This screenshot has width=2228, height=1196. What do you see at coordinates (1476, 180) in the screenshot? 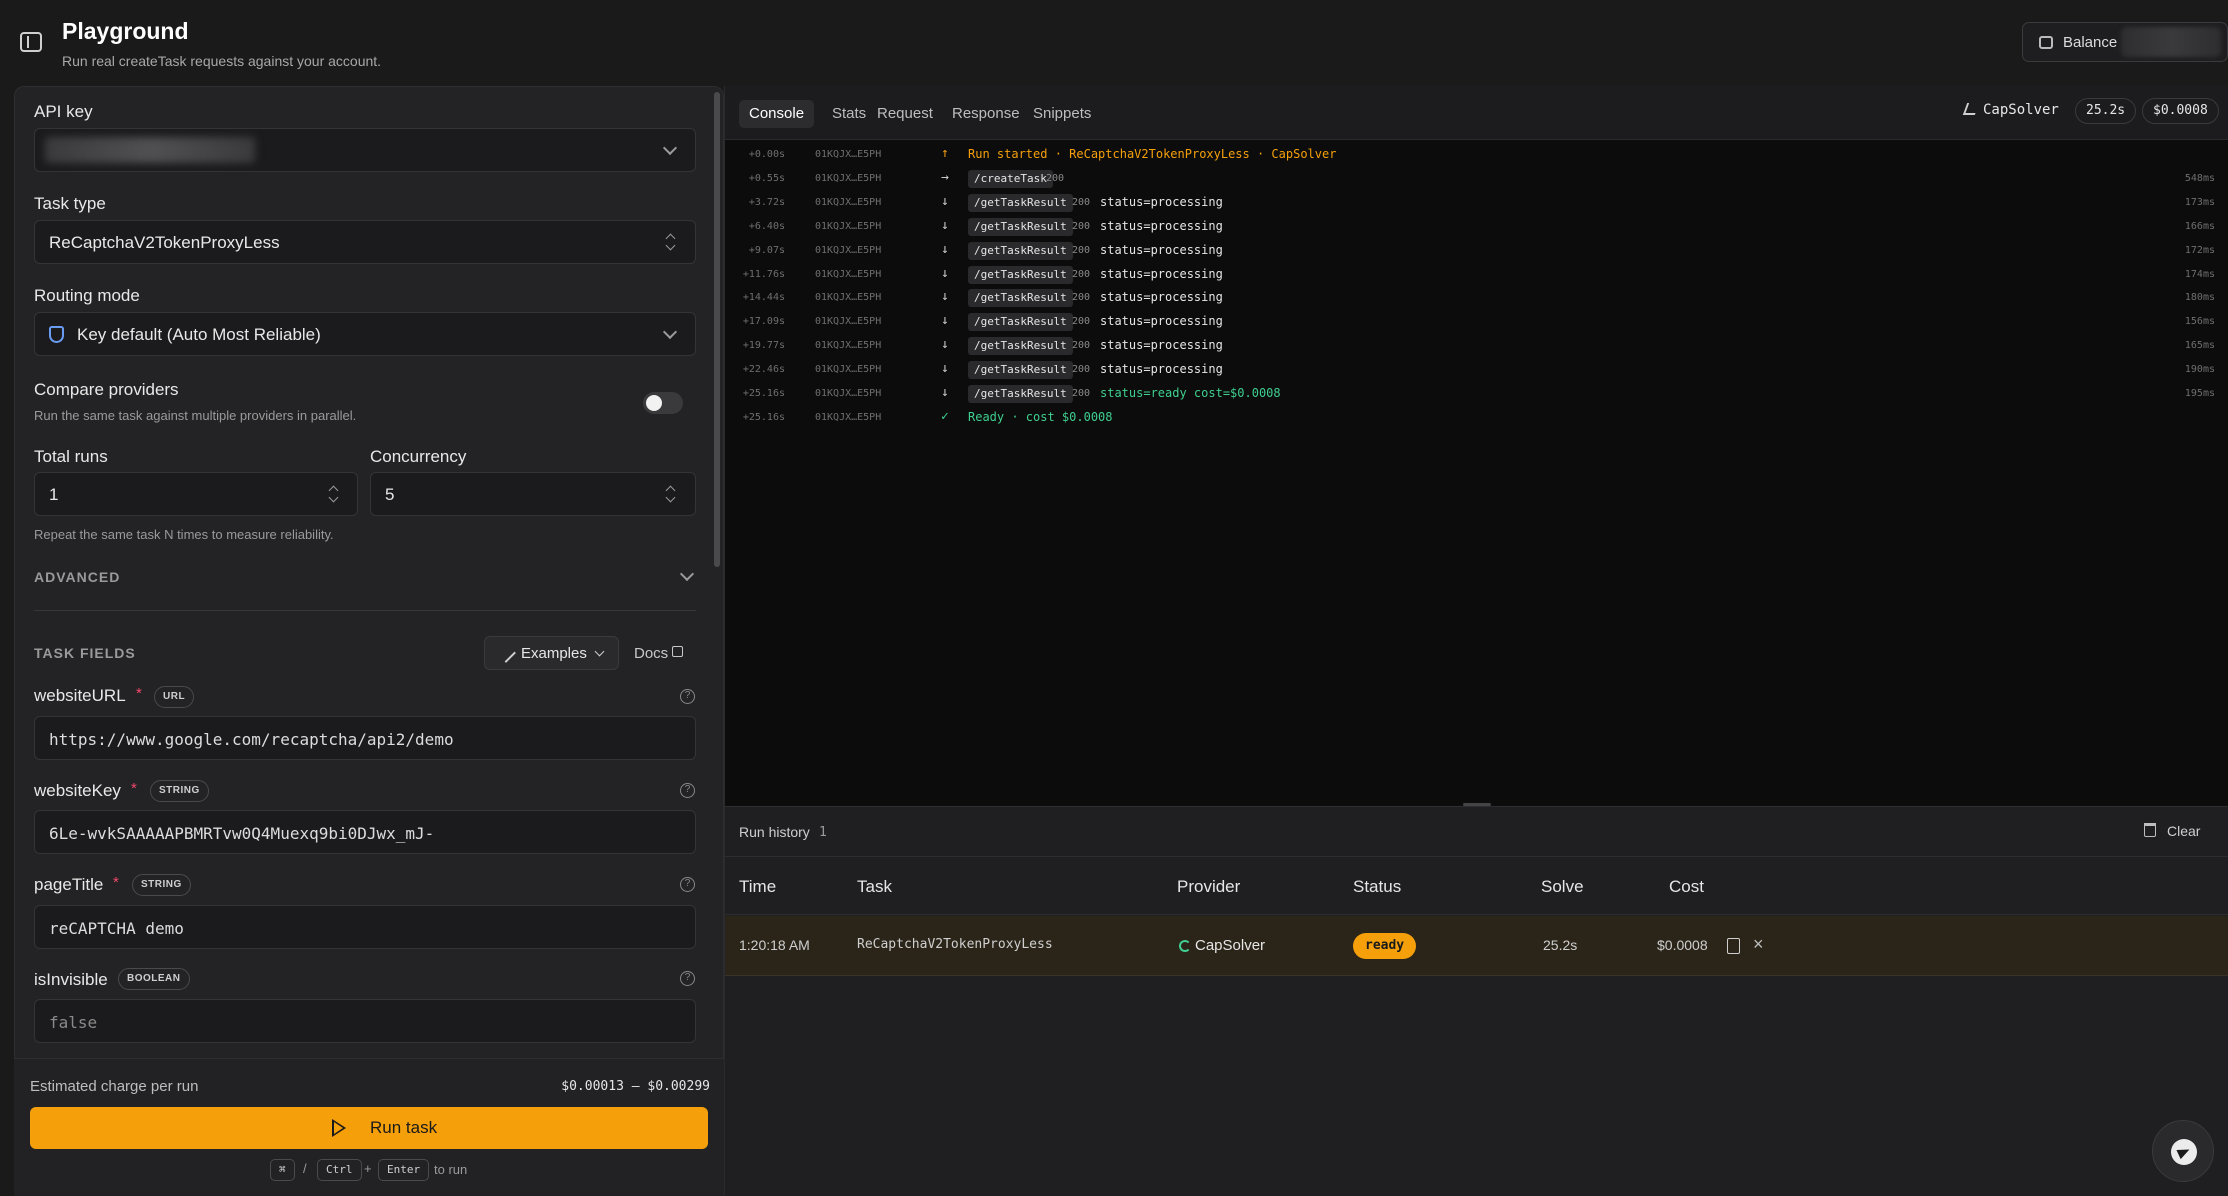
I see `console-line: +0.55s 01KQJX…E5PH → /createTask 200 548ms` at bounding box center [1476, 180].